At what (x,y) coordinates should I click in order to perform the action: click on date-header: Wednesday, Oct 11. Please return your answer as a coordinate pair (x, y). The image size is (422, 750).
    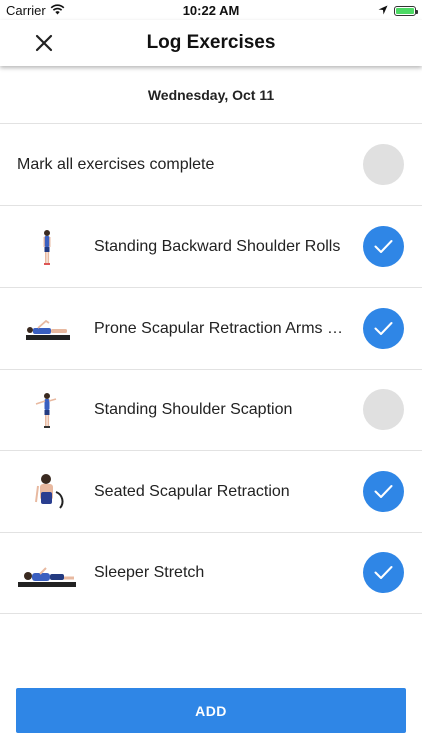
    Looking at the image, I should click on (211, 95).